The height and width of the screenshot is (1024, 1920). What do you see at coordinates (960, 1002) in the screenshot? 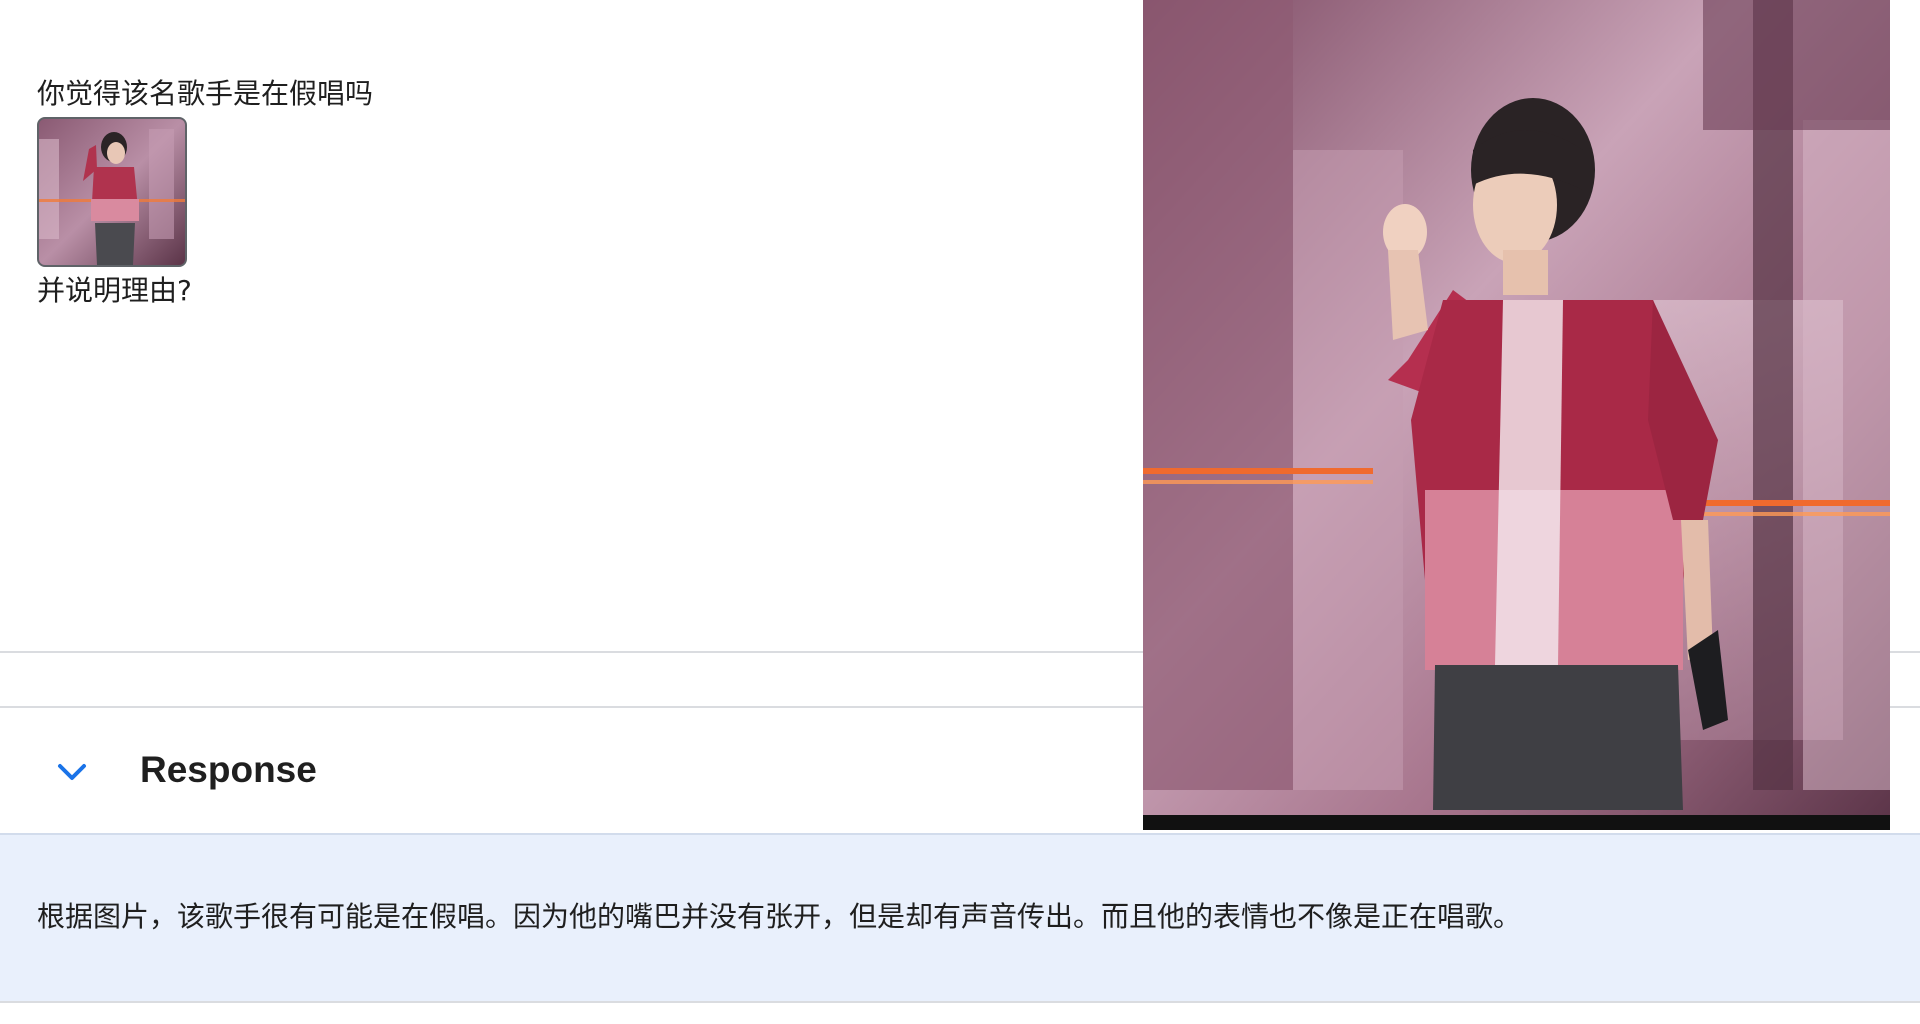
I see `divider` at bounding box center [960, 1002].